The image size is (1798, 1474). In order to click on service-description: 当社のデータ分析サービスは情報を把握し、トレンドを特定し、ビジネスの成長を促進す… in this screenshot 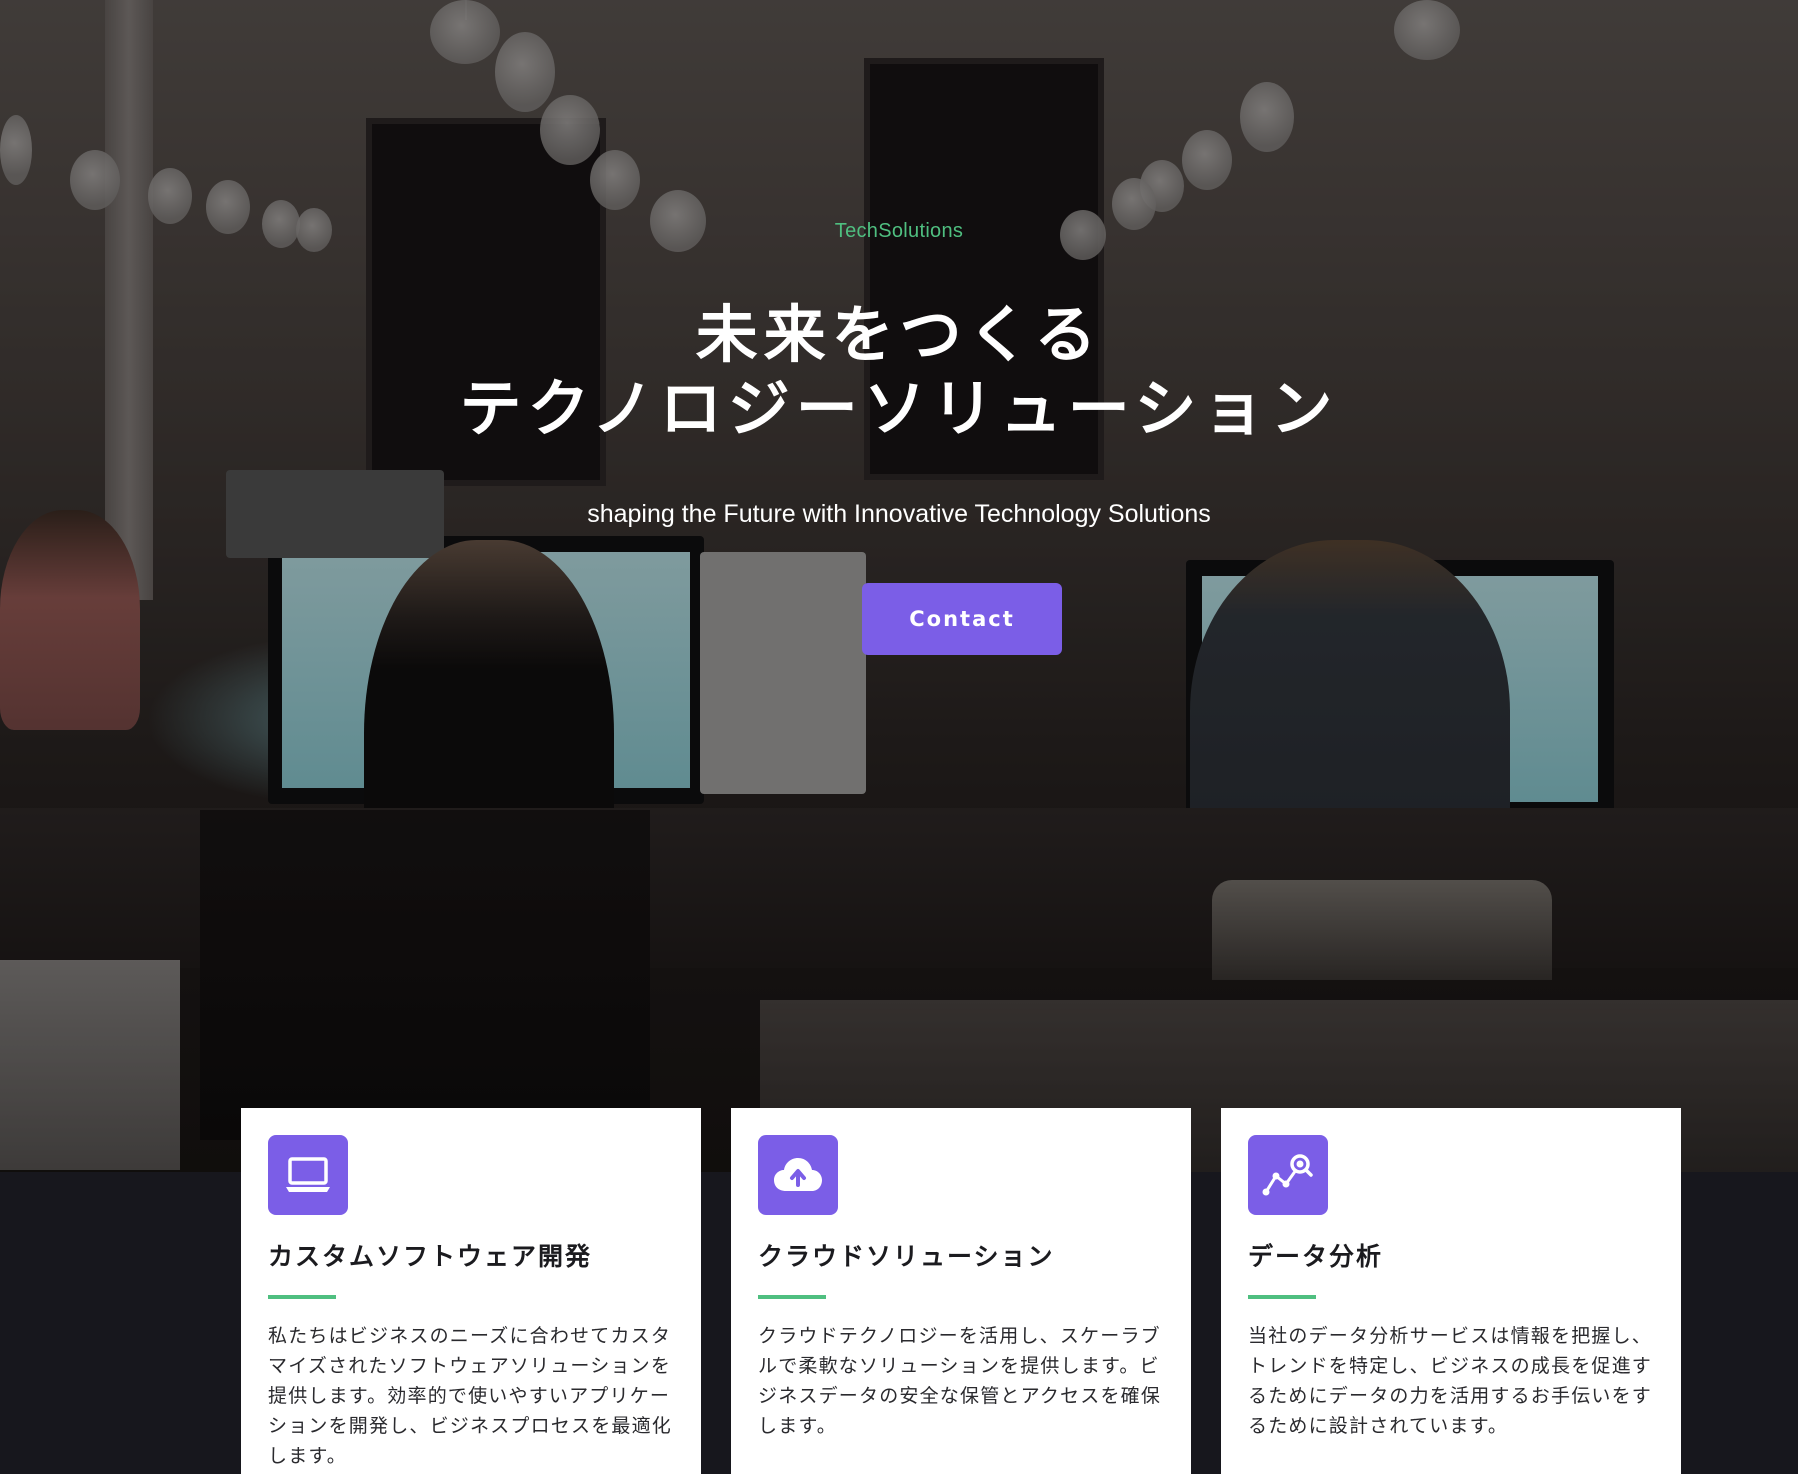, I will do `click(1450, 1381)`.